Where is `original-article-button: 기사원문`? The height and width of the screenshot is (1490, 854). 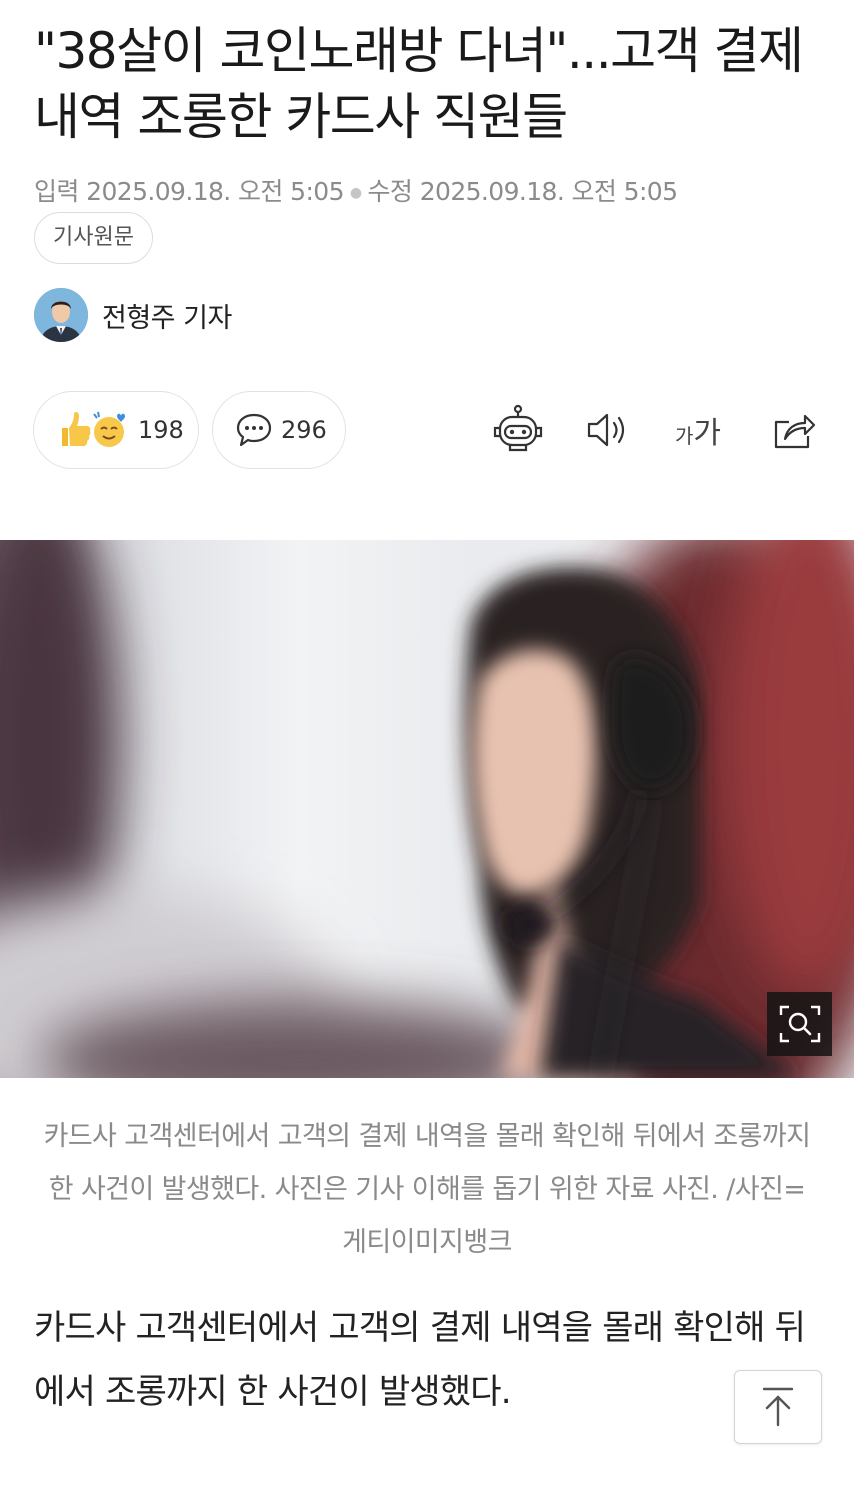
original-article-button: 기사원문 is located at coordinates (93, 238).